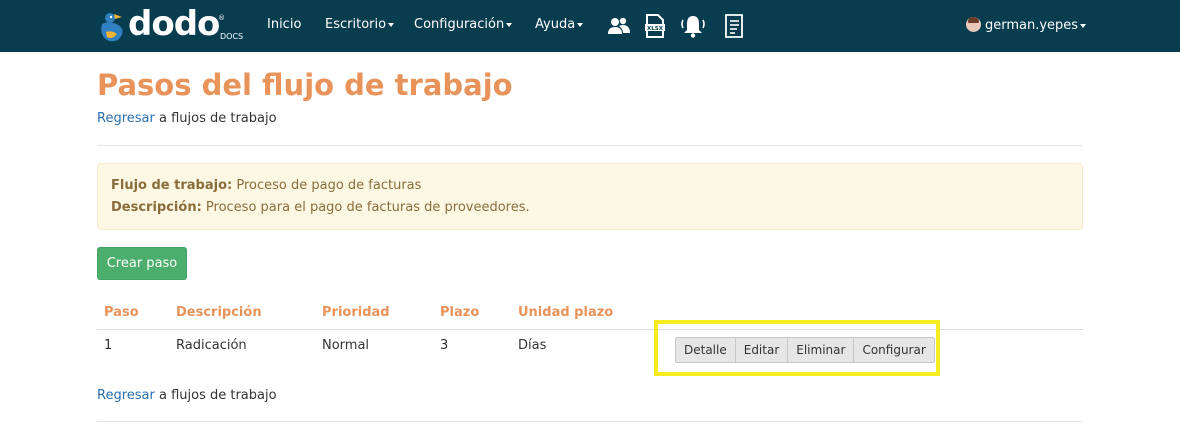 The image size is (1180, 424). Describe the element at coordinates (532, 345) in the screenshot. I see `cell-unidad-plazo: Días` at that location.